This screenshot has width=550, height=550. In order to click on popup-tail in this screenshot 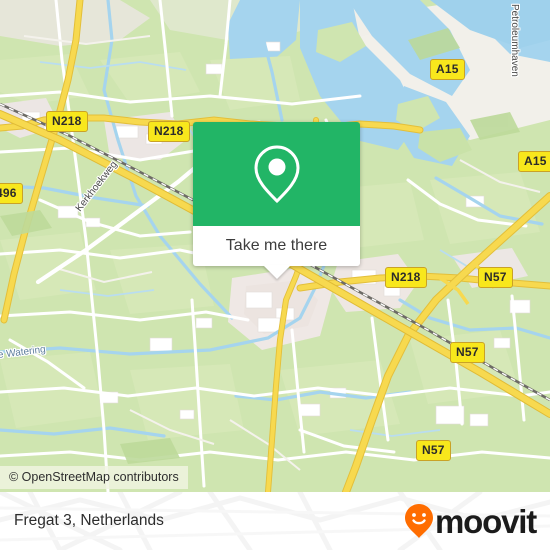, I will do `click(276, 272)`.